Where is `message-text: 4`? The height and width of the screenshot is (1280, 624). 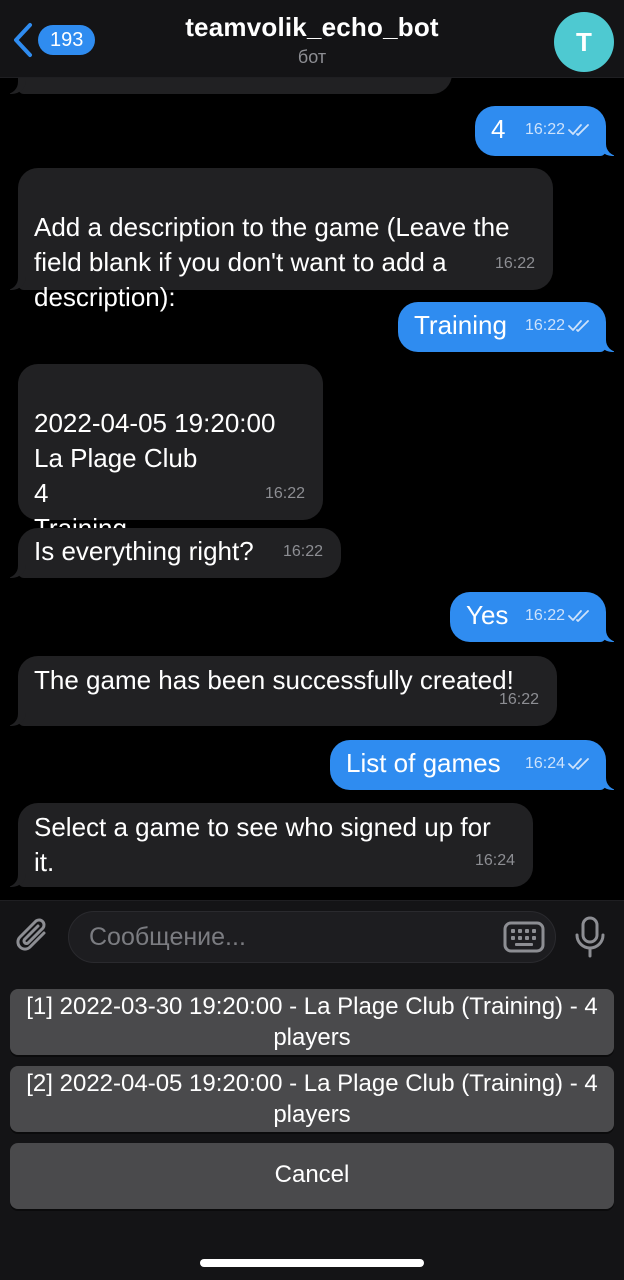 message-text: 4 is located at coordinates (498, 129).